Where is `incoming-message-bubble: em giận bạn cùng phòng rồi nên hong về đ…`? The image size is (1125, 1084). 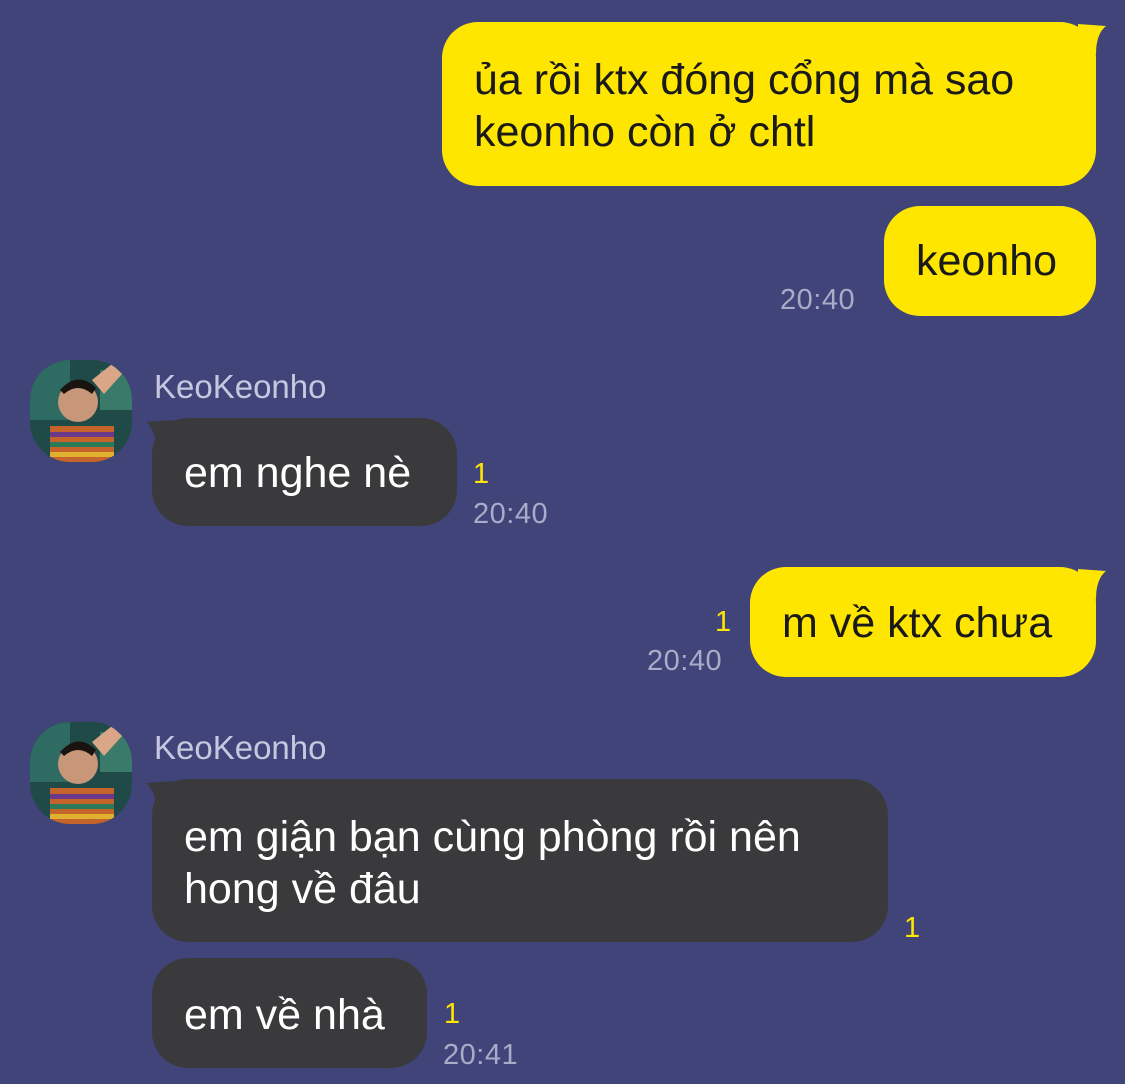
incoming-message-bubble: em giận bạn cùng phòng rồi nên hong về đ… is located at coordinates (520, 860).